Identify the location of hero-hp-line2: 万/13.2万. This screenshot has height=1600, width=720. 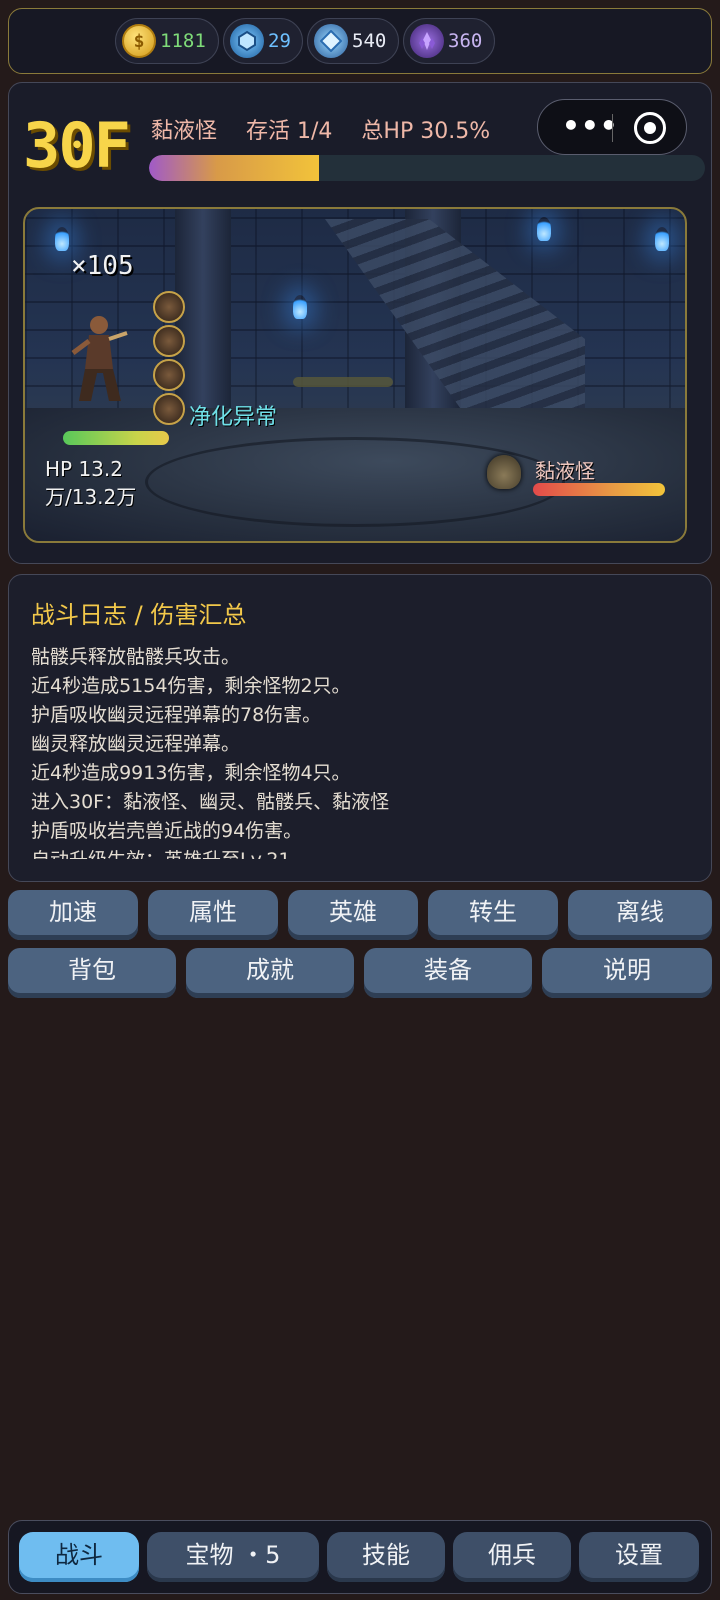
(91, 497).